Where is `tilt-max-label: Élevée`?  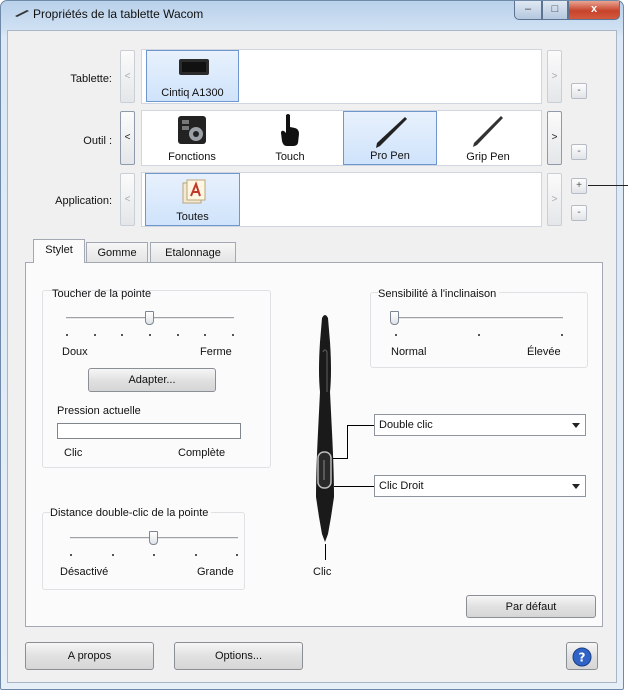 tilt-max-label: Élevée is located at coordinates (544, 352).